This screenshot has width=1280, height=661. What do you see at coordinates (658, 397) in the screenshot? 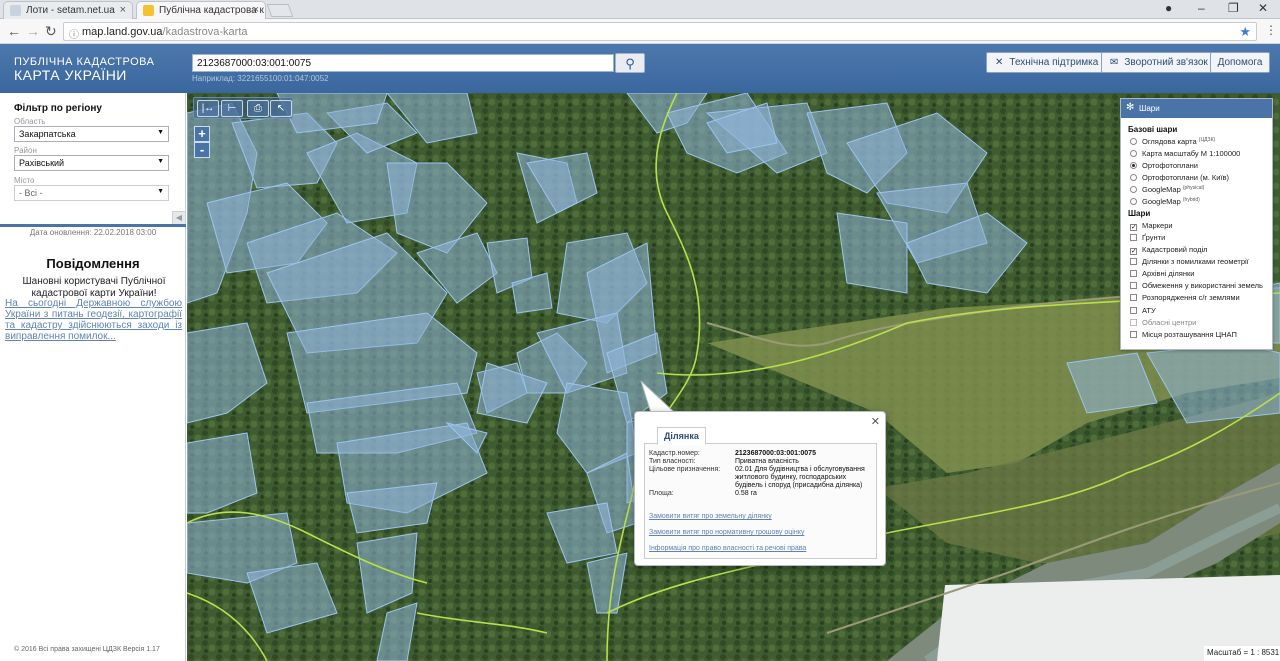
I see `popup-pointer` at bounding box center [658, 397].